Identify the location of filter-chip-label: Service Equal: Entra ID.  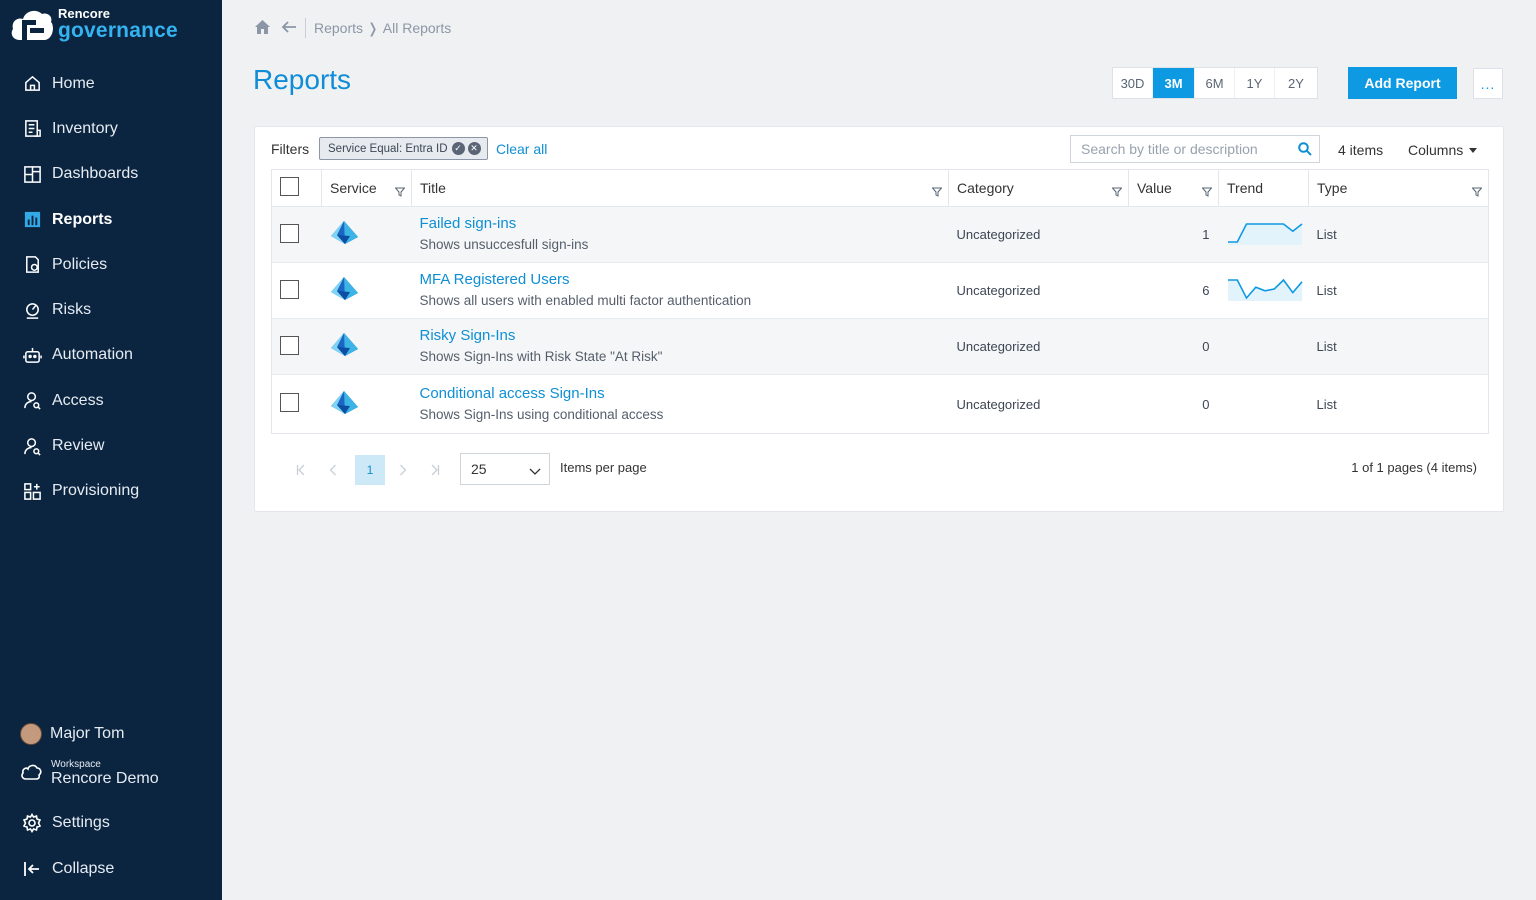
(388, 148).